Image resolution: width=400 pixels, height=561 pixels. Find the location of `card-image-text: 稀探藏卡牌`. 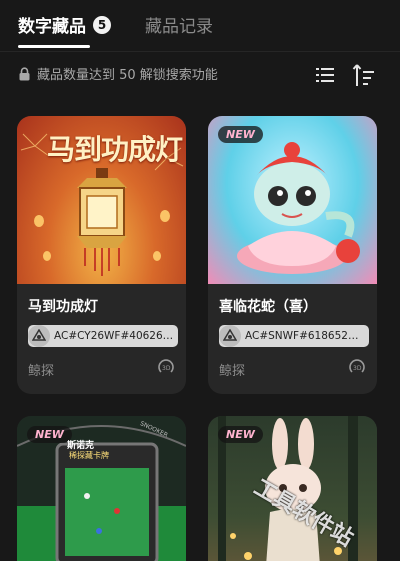

card-image-text: 稀探藏卡牌 is located at coordinates (89, 455).